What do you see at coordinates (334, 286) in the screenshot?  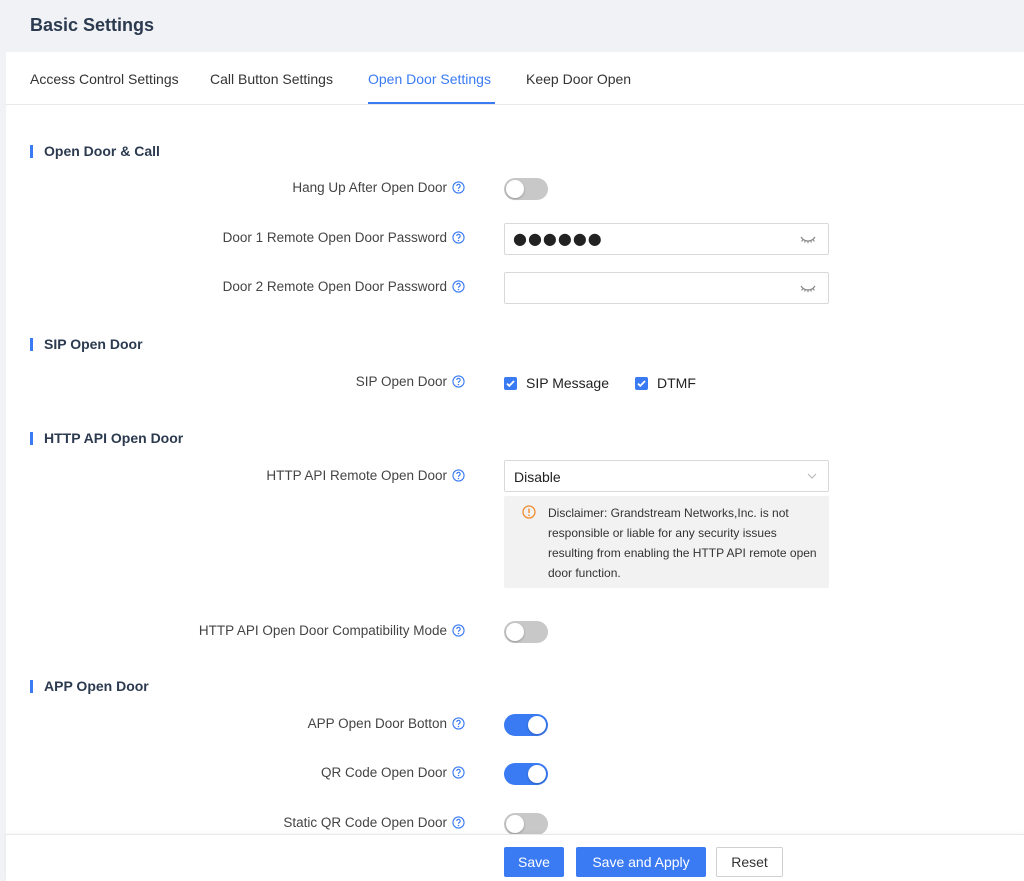 I see `label-text: Door 2 Remote Open Door Password` at bounding box center [334, 286].